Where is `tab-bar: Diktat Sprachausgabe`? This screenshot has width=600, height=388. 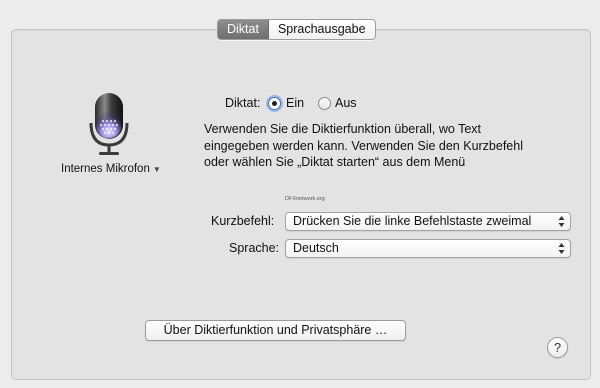 tab-bar: Diktat Sprachausgabe is located at coordinates (296, 29).